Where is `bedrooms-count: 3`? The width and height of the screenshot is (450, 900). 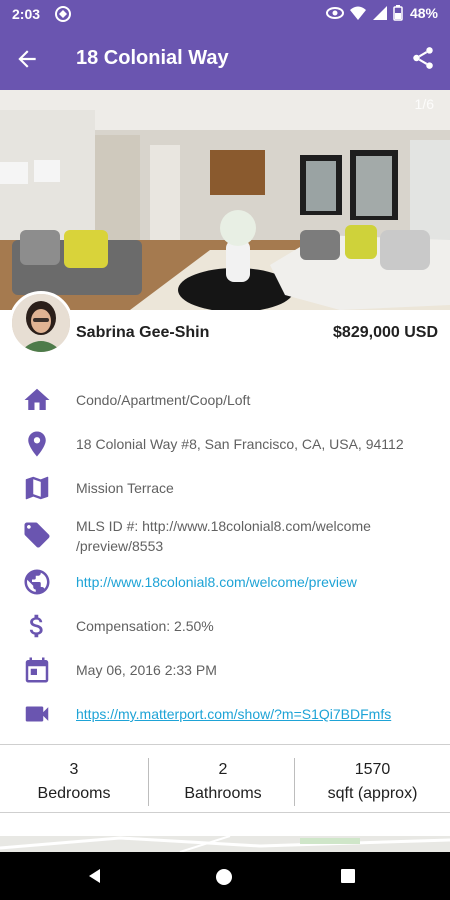 bedrooms-count: 3 is located at coordinates (74, 769).